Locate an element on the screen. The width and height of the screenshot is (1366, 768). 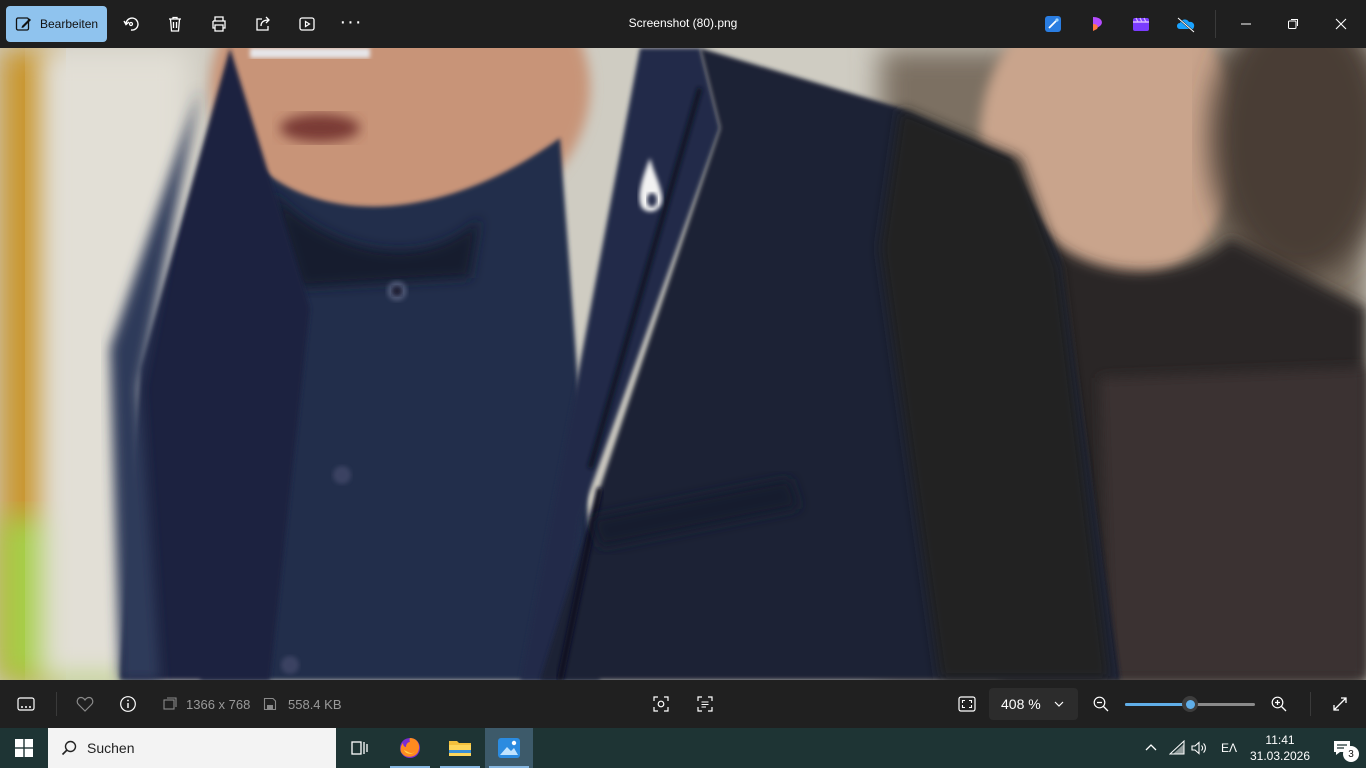
clipchamp-icon is located at coordinates (1098, 24).